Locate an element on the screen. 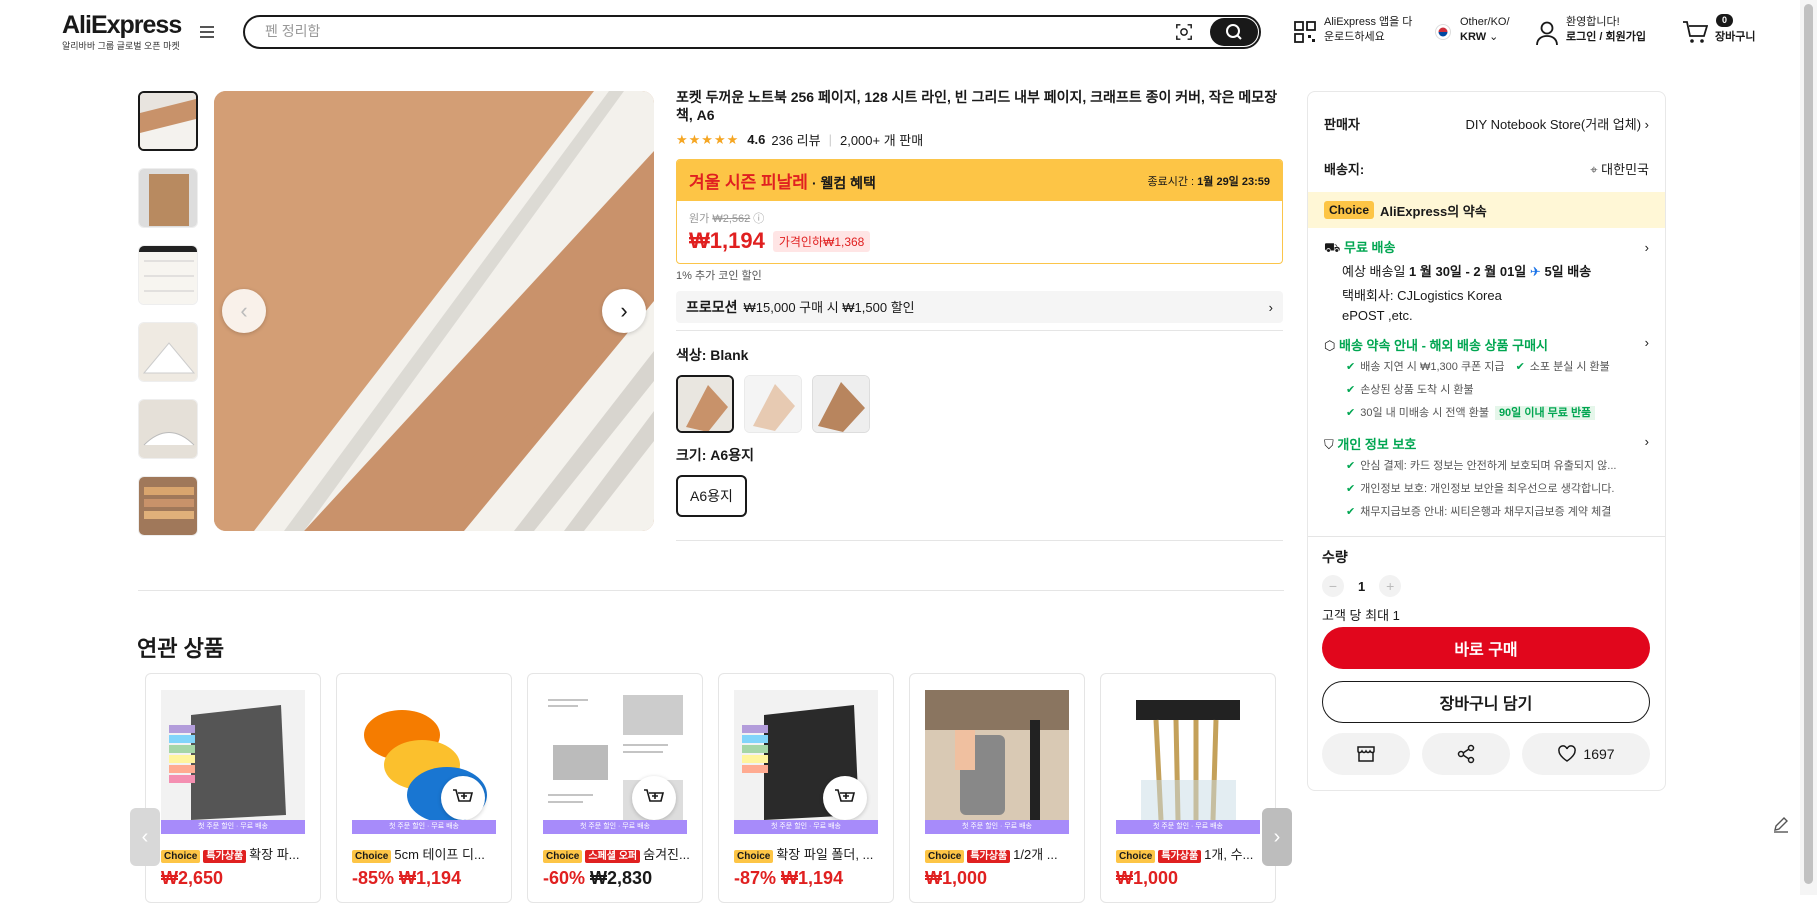  cart-icon is located at coordinates (1695, 32).